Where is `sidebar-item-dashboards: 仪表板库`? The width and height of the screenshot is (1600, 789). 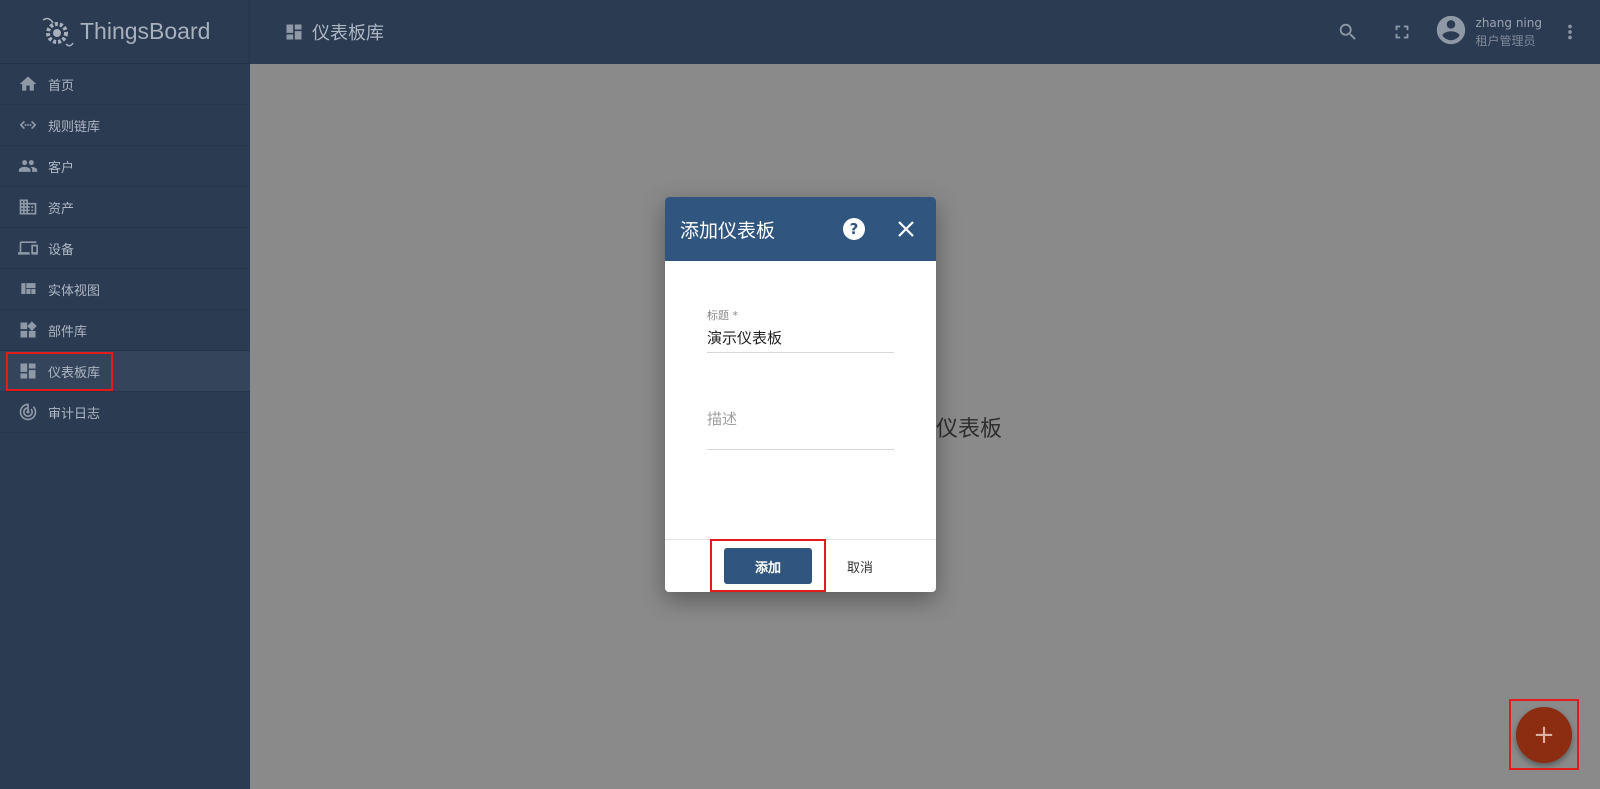
sidebar-item-dashboards: 仪表板库 is located at coordinates (125, 371).